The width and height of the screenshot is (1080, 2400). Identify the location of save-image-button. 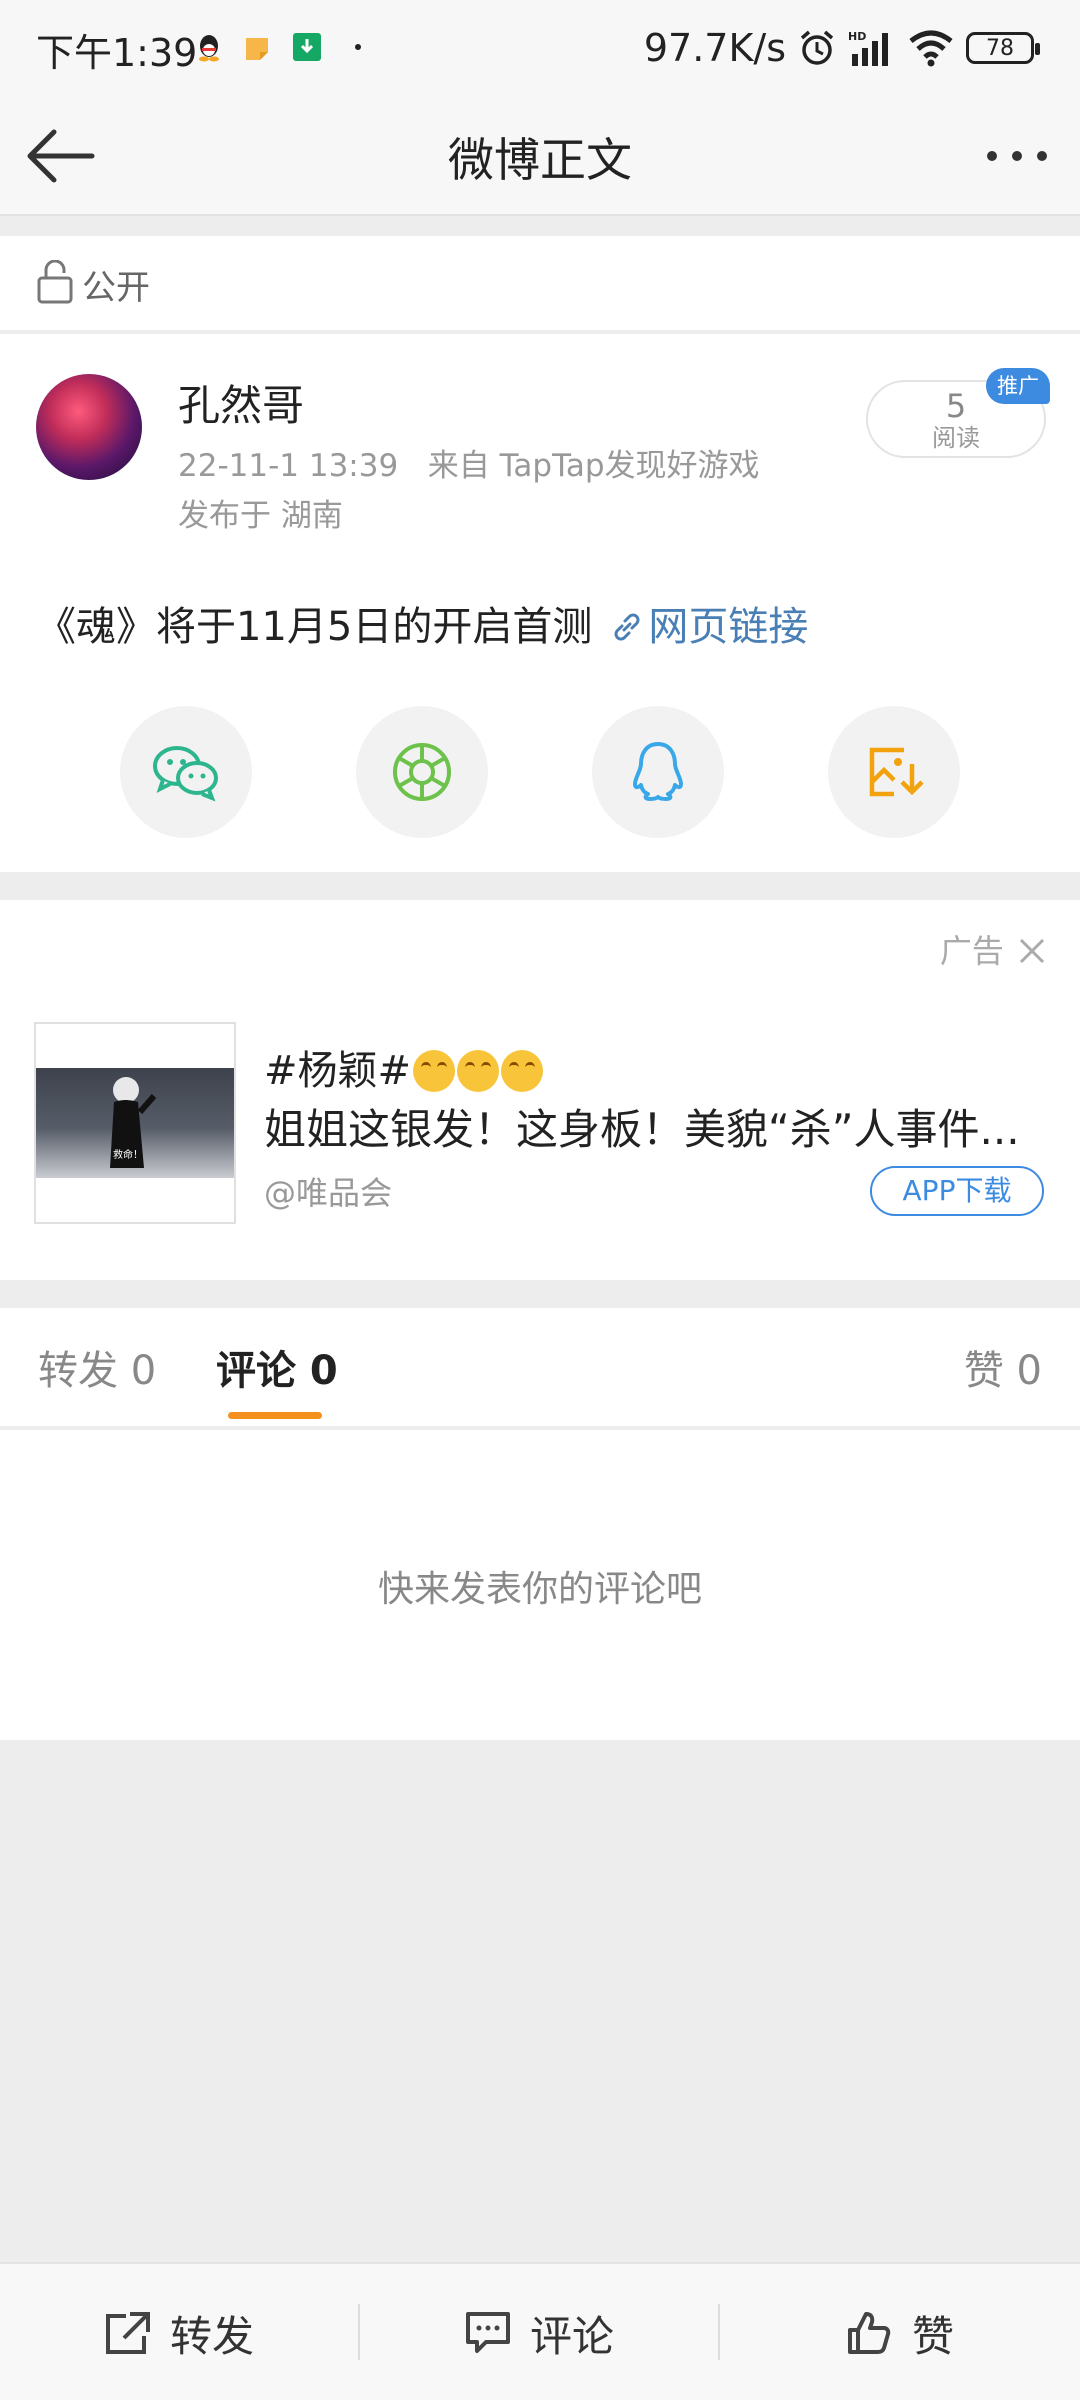
(894, 772).